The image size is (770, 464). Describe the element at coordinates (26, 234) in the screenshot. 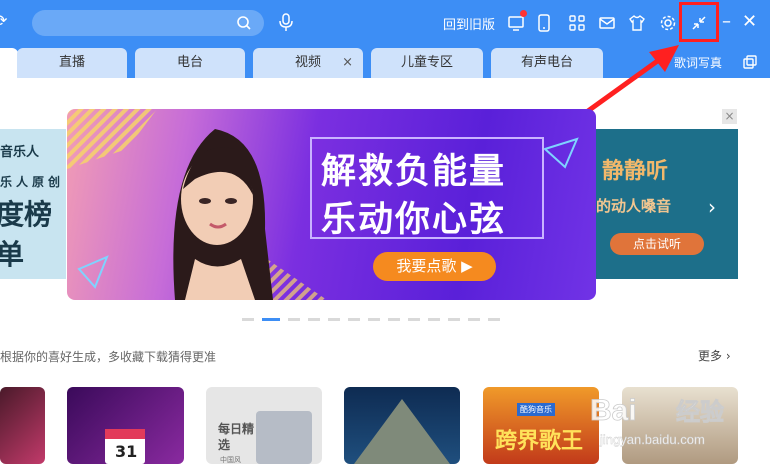

I see `left-card-line3: 度榜单` at that location.